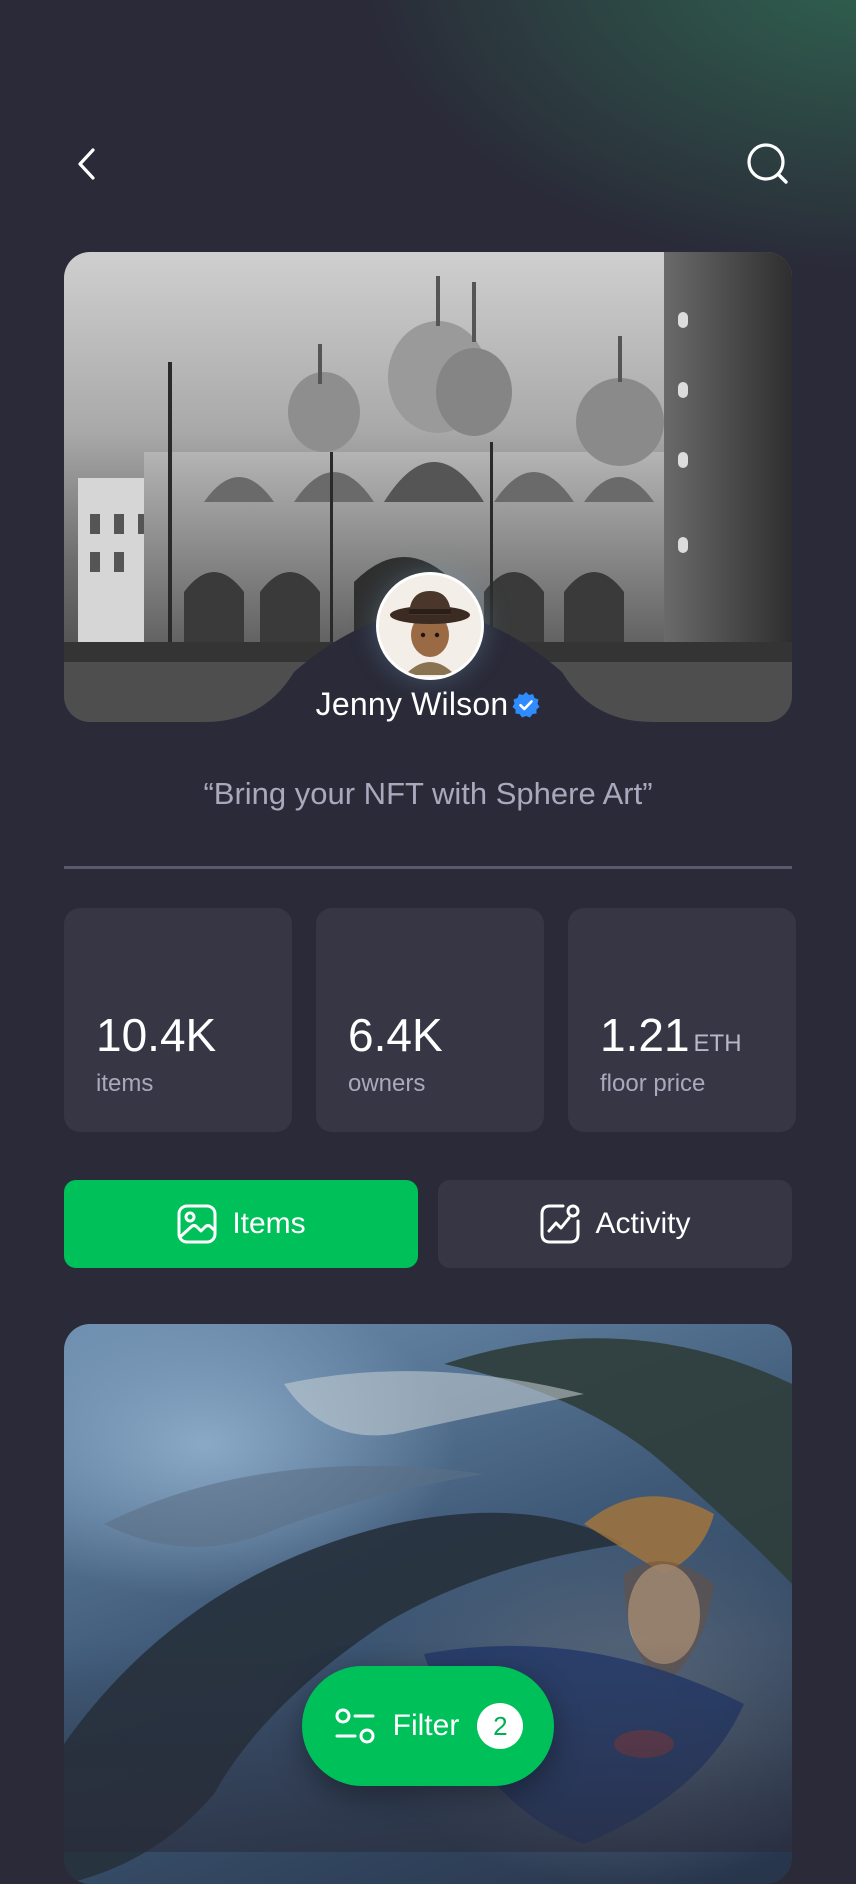 This screenshot has height=1884, width=856. I want to click on stat-value: 10.4K, so click(156, 1035).